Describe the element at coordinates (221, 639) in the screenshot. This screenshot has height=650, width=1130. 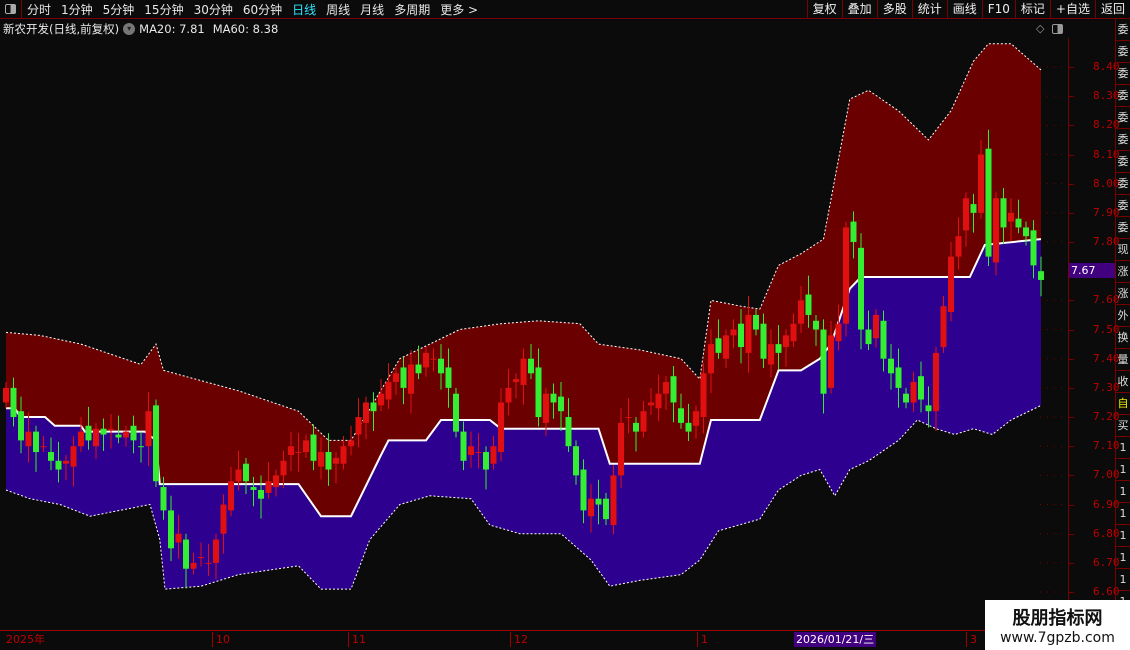
I see `time-label: 10` at that location.